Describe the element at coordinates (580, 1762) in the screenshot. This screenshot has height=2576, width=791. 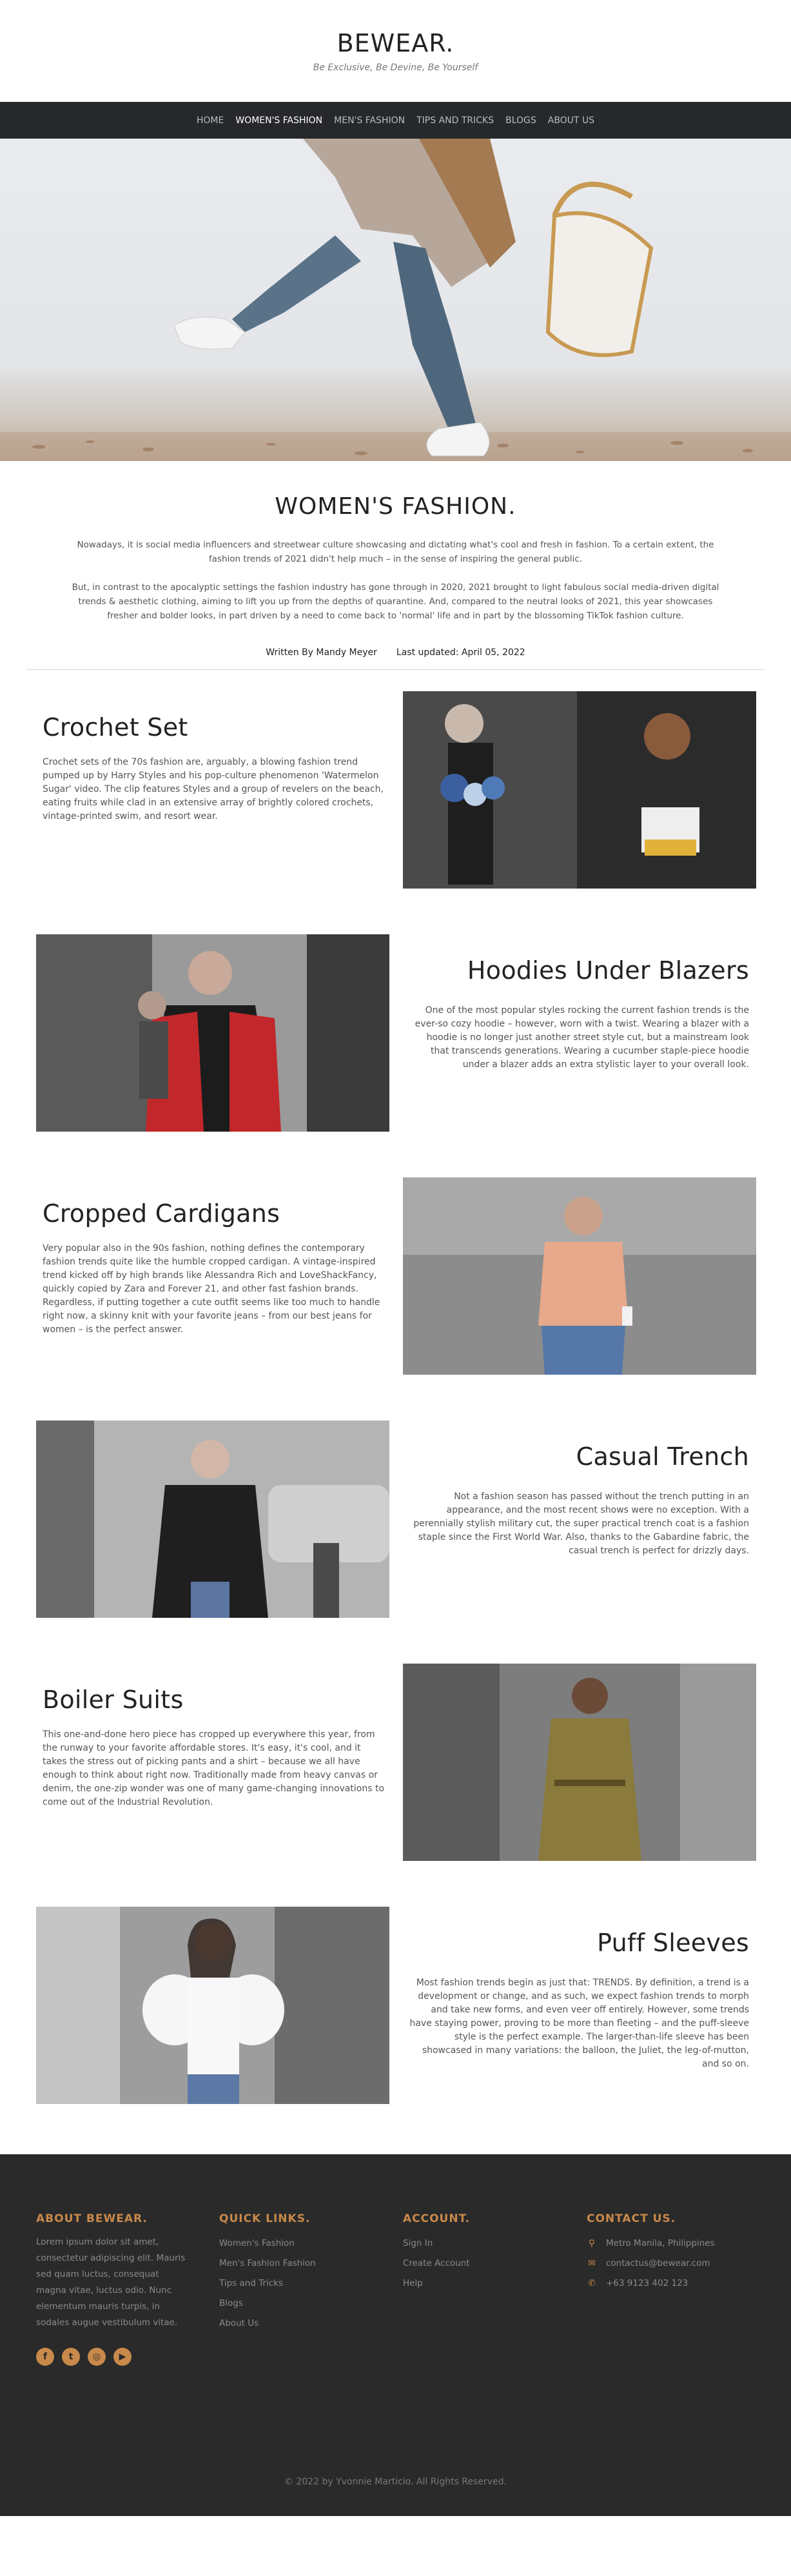
I see `boiler-suits-photo` at that location.